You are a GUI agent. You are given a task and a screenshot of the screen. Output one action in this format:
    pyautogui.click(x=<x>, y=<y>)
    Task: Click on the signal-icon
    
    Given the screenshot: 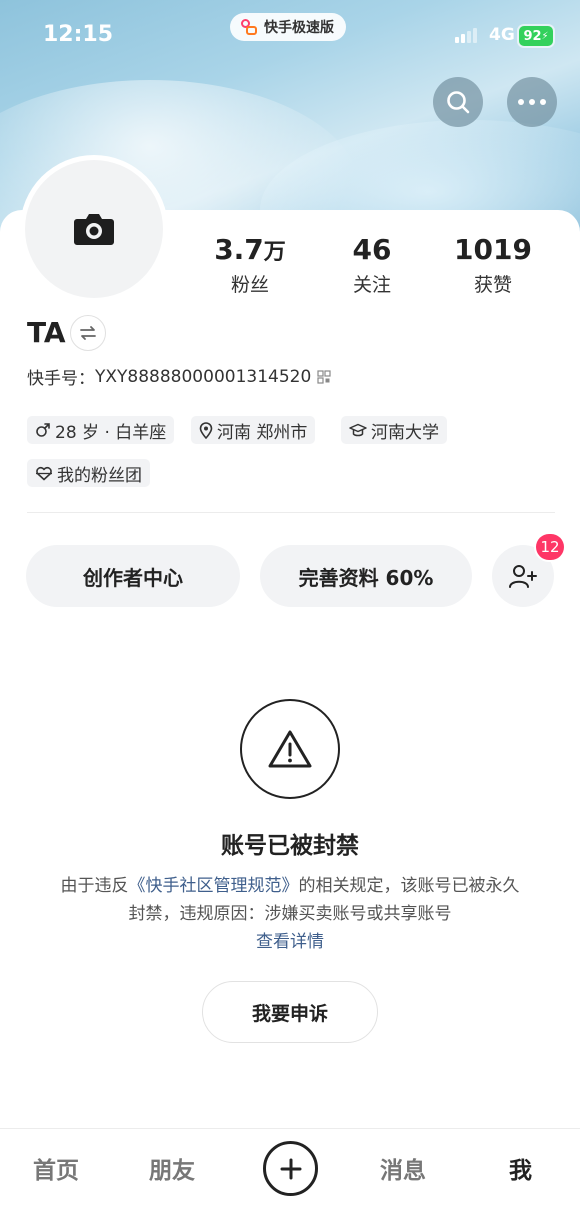 What is the action you would take?
    pyautogui.click(x=466, y=35)
    